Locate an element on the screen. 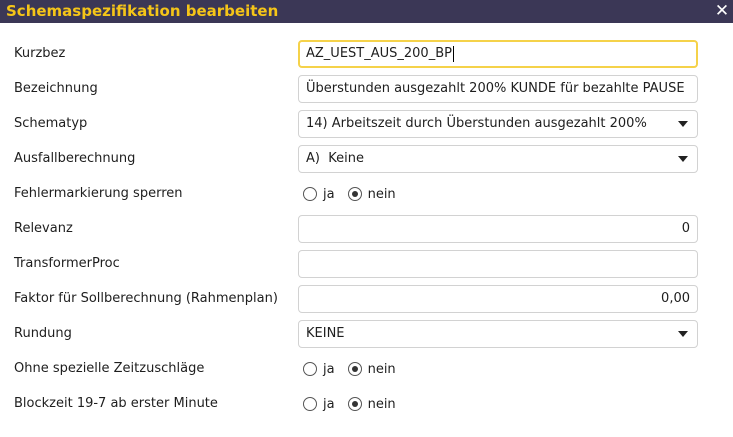 Image resolution: width=733 pixels, height=437 pixels. row-zeitzuschlaege: Ohne spezielle Zeitzuschläge ja nein is located at coordinates (366, 369).